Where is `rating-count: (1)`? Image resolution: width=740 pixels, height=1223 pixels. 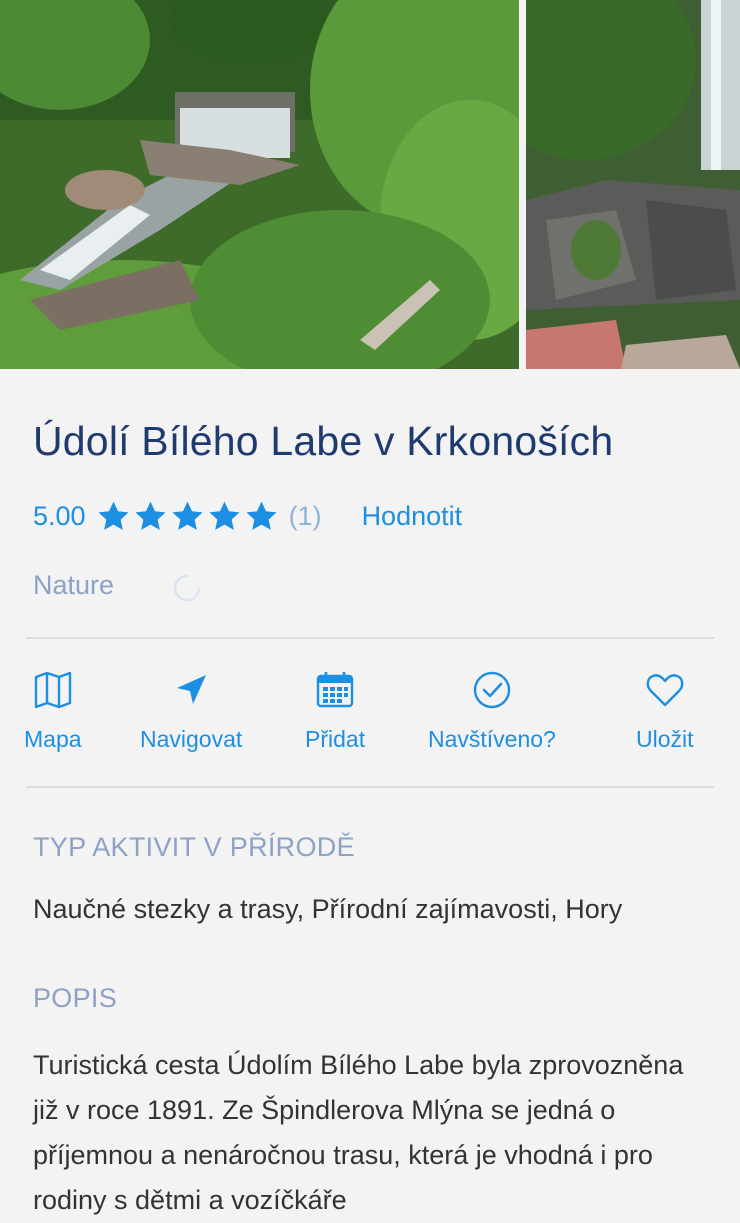
rating-count: (1) is located at coordinates (305, 516).